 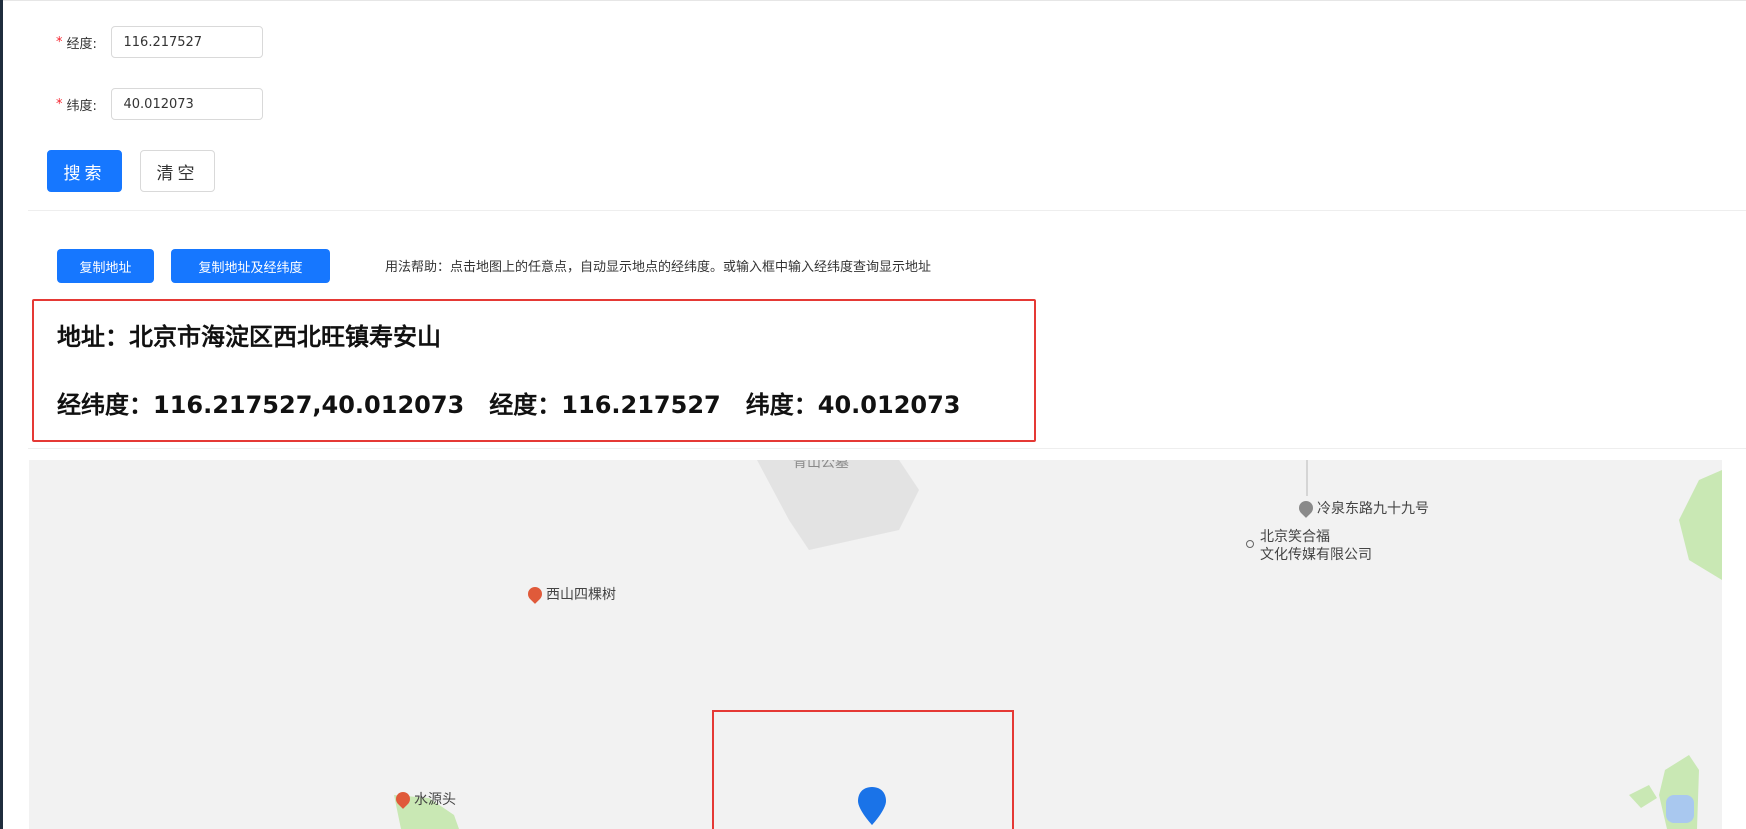 What do you see at coordinates (1373, 509) in the screenshot?
I see `poi-road-label: 冷泉东路九十九号` at bounding box center [1373, 509].